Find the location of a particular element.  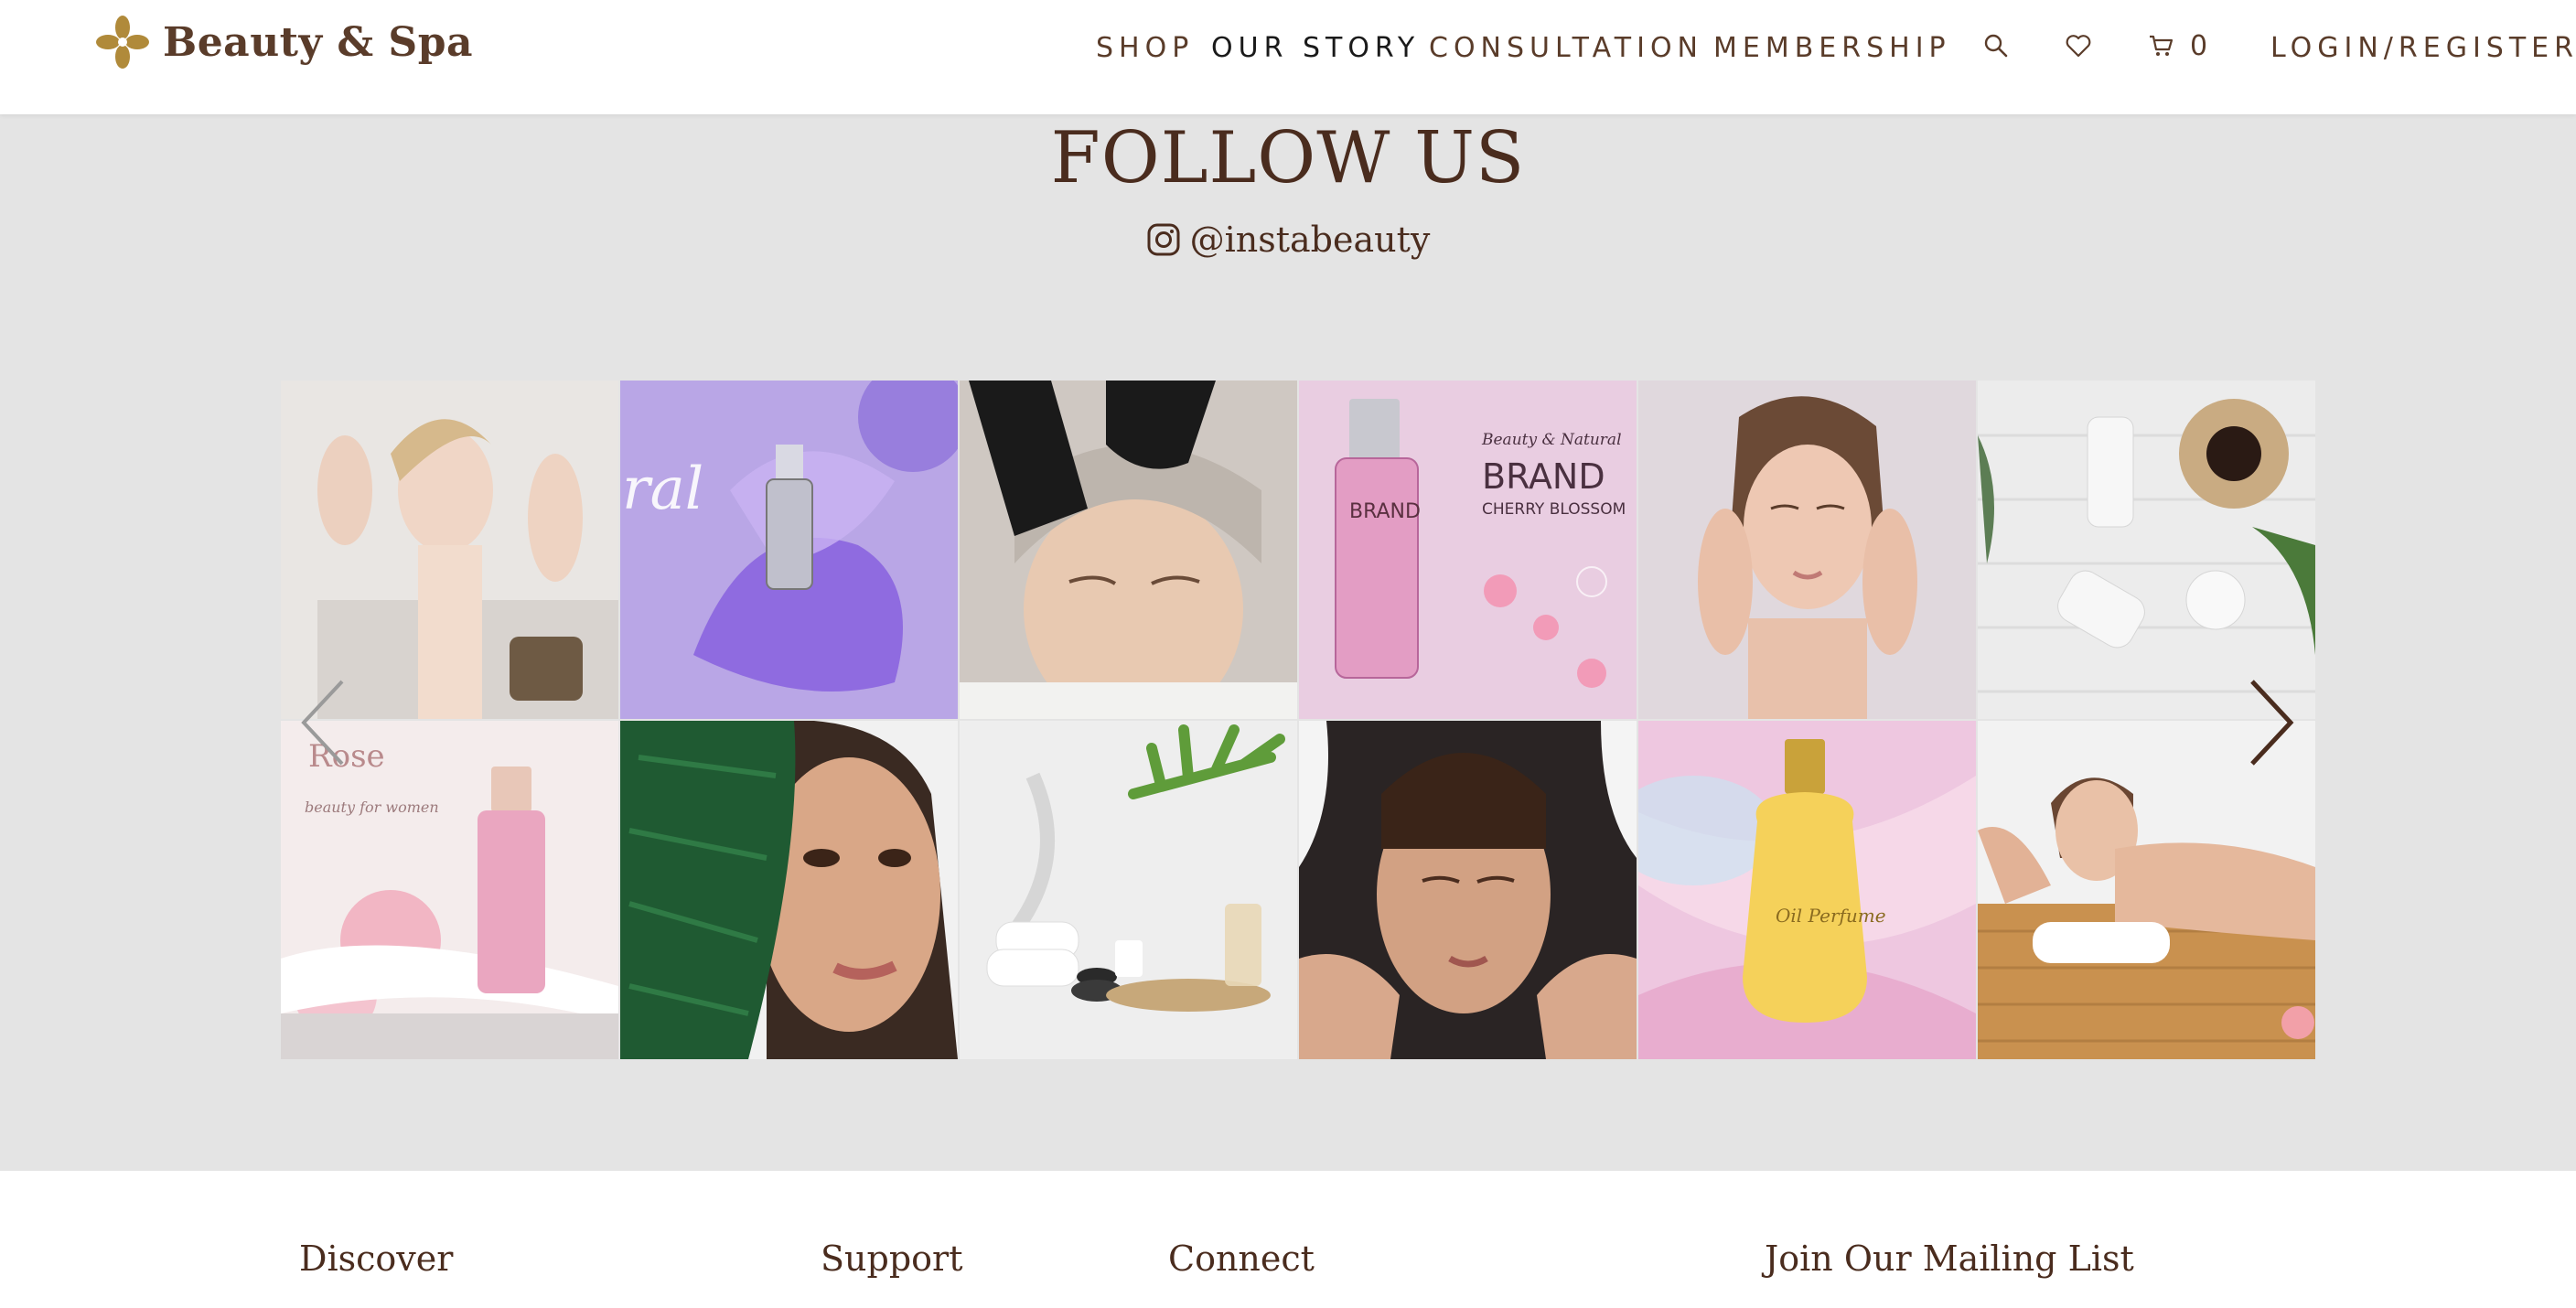

gallery-image-rose-serum: Rose beauty for women is located at coordinates (449, 890).